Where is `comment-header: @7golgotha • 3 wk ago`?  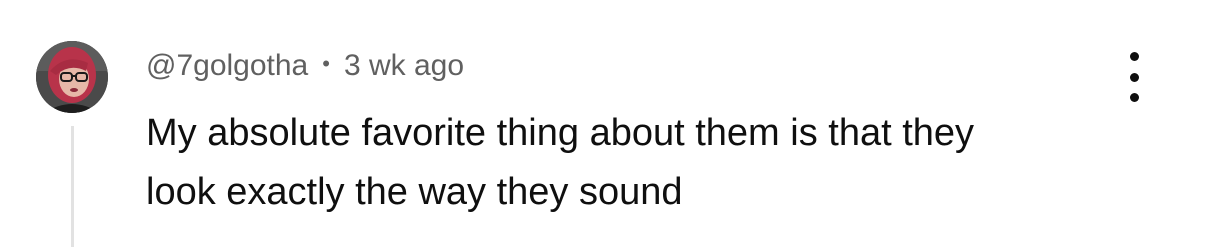 comment-header: @7golgotha • 3 wk ago is located at coordinates (305, 66).